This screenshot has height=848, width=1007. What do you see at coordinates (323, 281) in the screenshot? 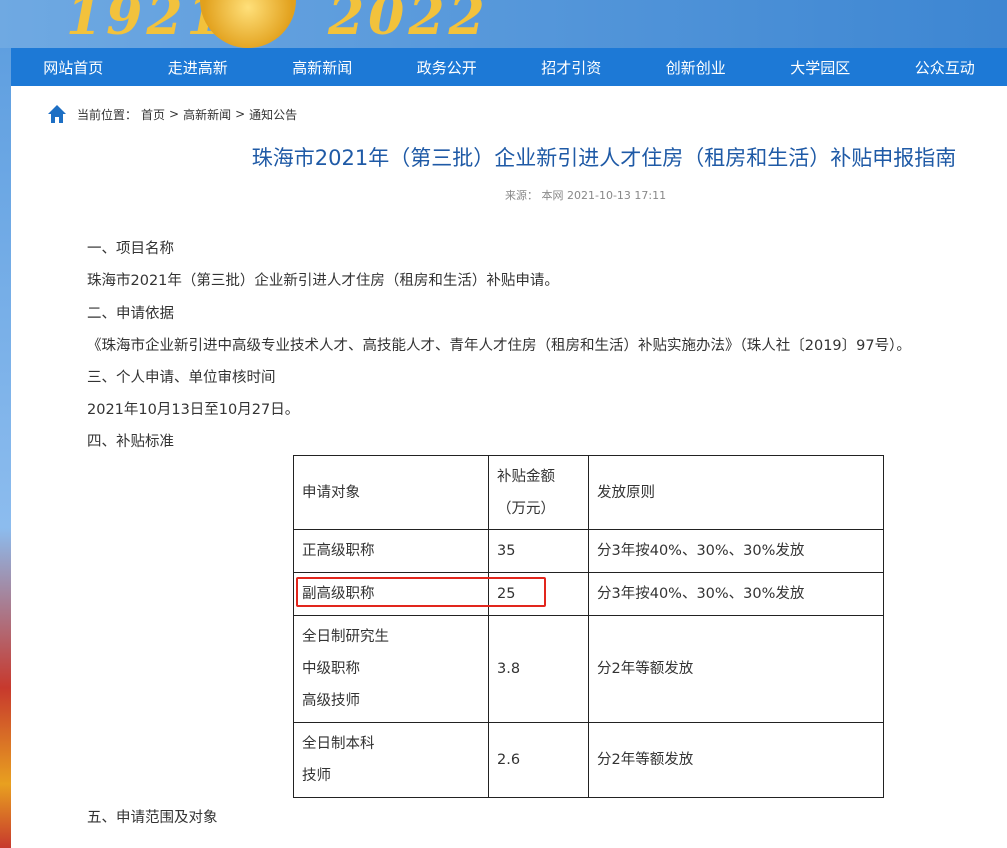
I see `paragraph: 珠海市2021年（第三批）企业新引进人才住房（租房和生活）补贴申请。` at bounding box center [323, 281].